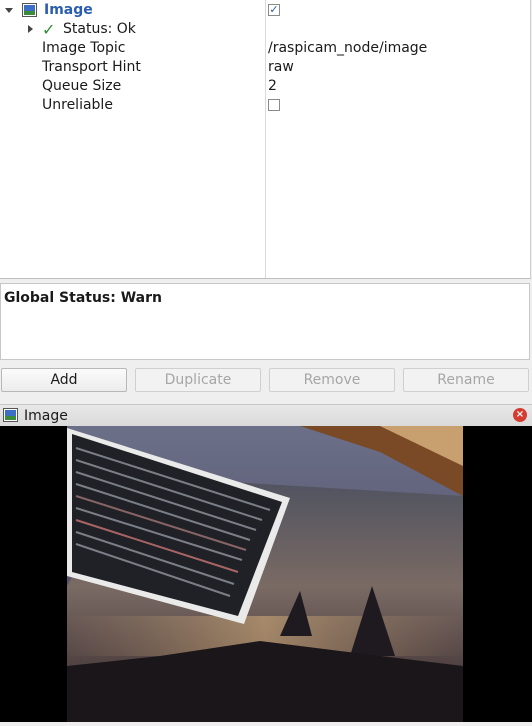 The image size is (532, 726). I want to click on tree-row-status: ✓ Status: Ok, so click(265, 29).